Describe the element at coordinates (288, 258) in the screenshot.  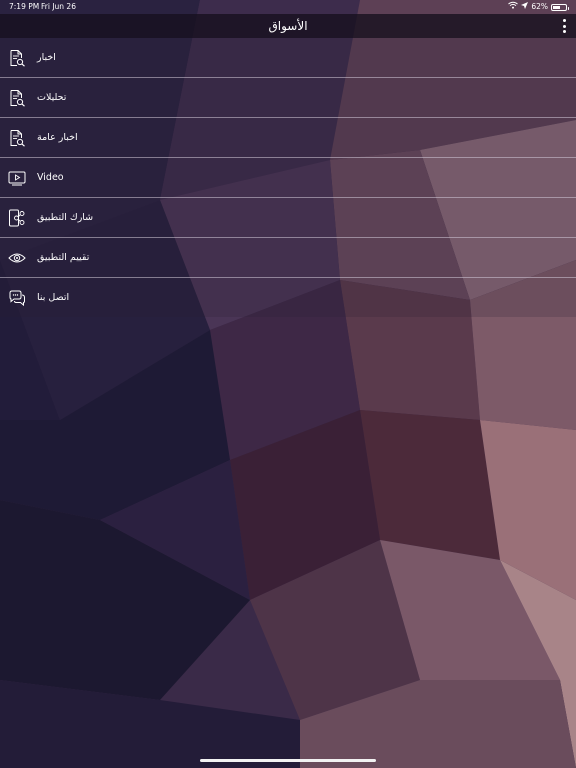
I see `menu-item-rate-app: تقييم التطبيق` at that location.